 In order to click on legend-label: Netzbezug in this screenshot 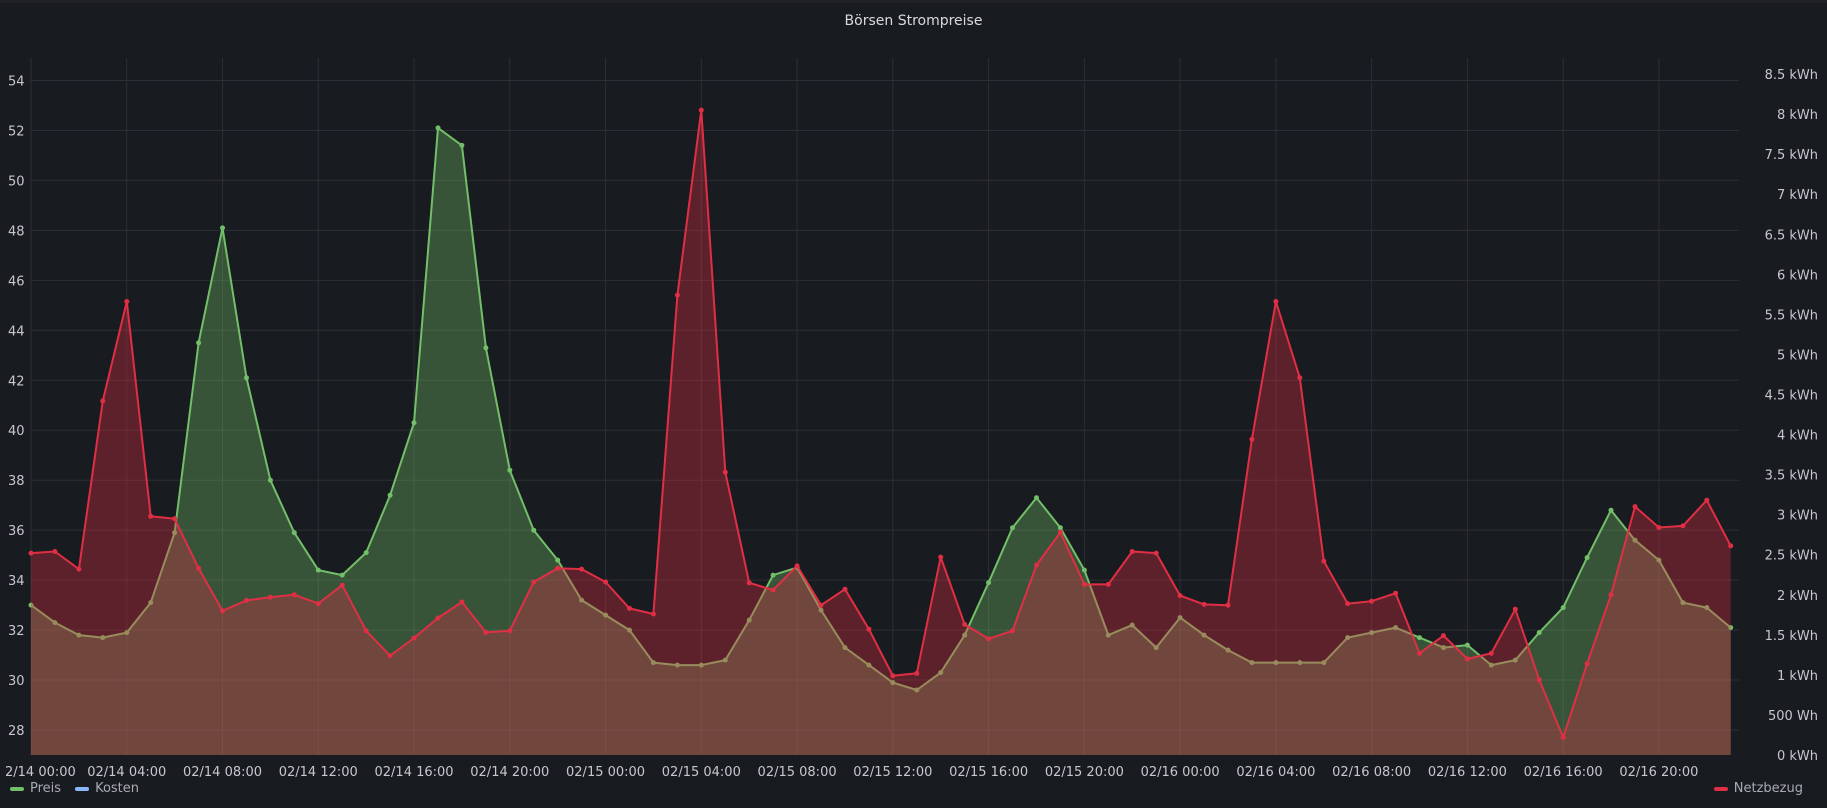, I will do `click(1768, 788)`.